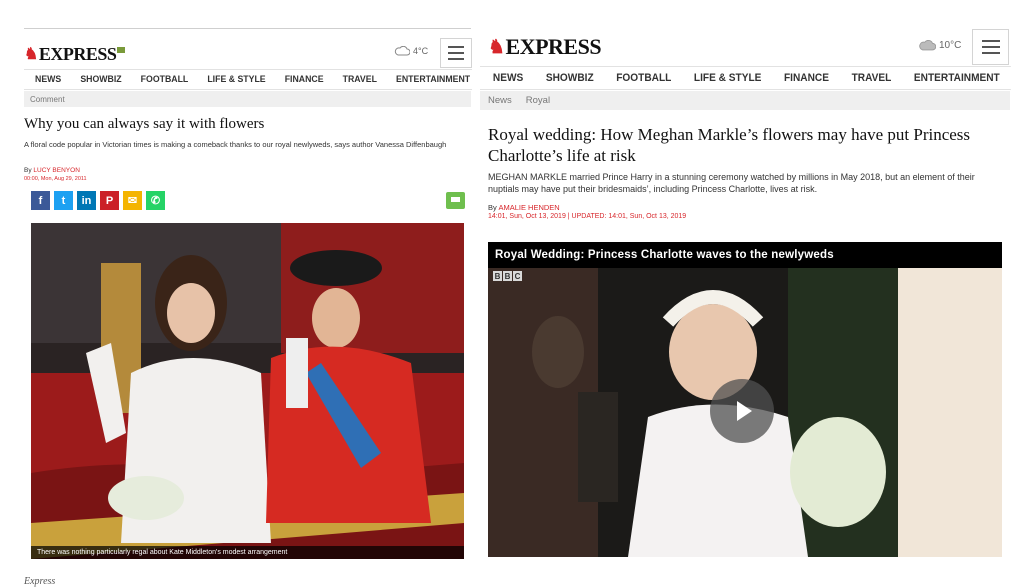 The image size is (1019, 587). Describe the element at coordinates (155, 200) in the screenshot. I see `whatsapp-icon: ✆` at that location.